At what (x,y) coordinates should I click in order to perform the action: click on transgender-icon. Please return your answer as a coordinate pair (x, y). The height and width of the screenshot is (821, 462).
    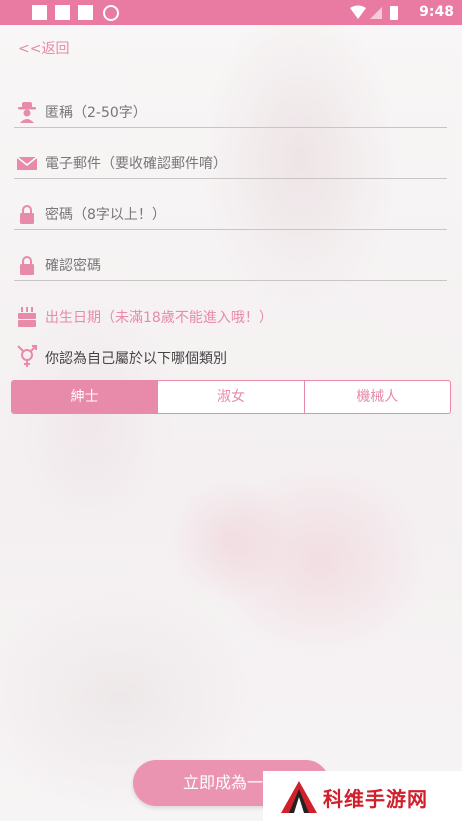
    Looking at the image, I should click on (27, 356).